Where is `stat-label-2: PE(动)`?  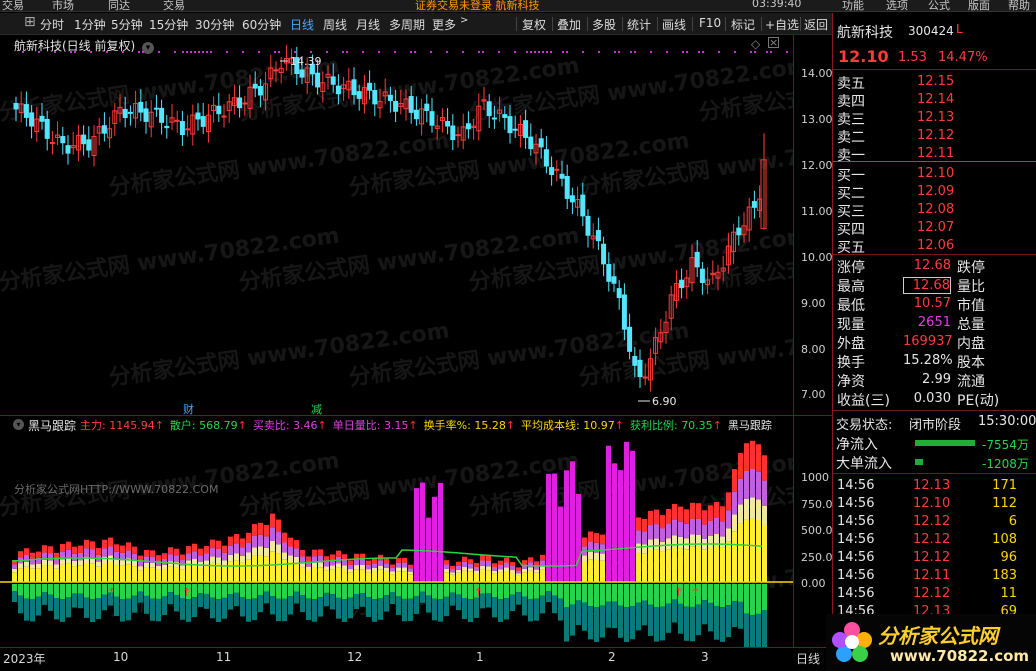 stat-label-2: PE(动) is located at coordinates (978, 401).